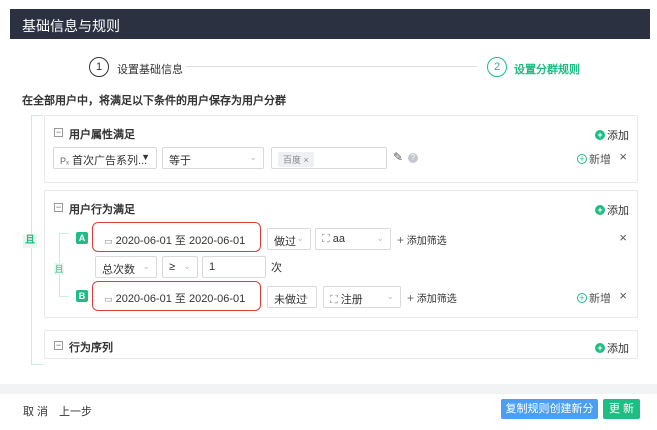 This screenshot has height=430, width=657. I want to click on add-attribute-button: + 添加, so click(612, 135).